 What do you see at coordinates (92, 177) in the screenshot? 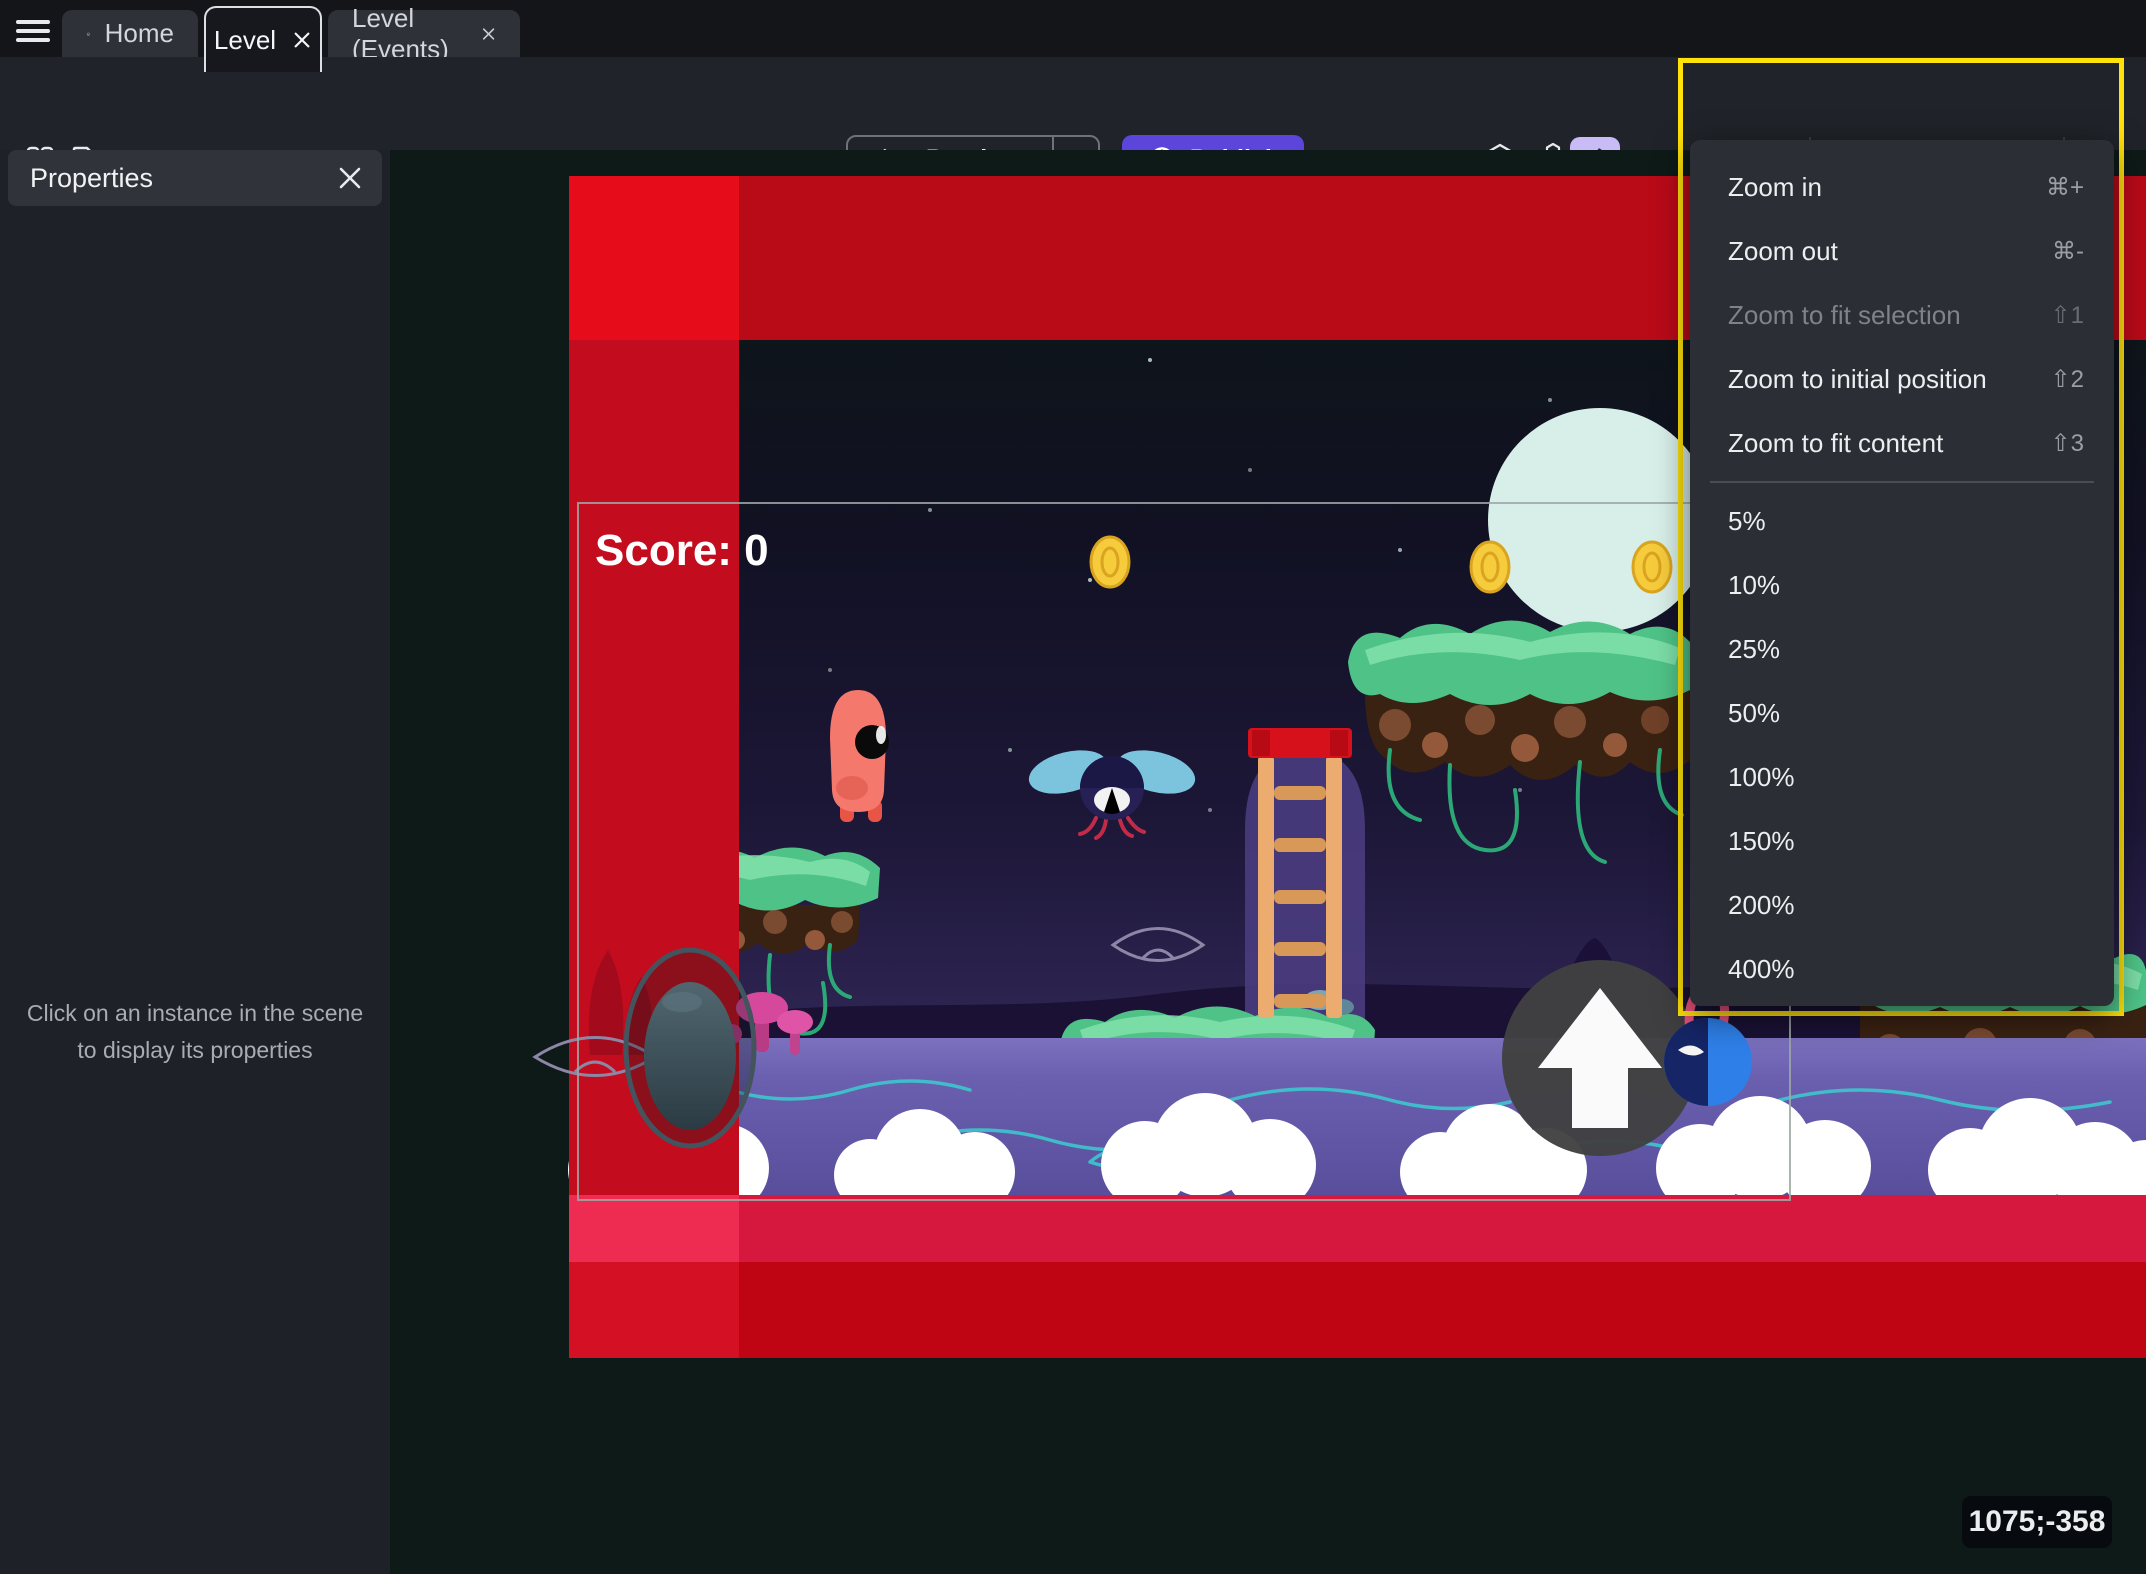
I see `panel-title: Properties` at bounding box center [92, 177].